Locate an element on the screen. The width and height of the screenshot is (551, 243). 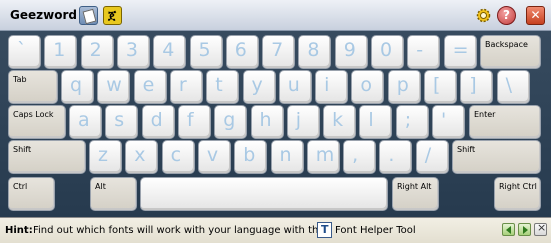
key-t: t is located at coordinates (223, 87).